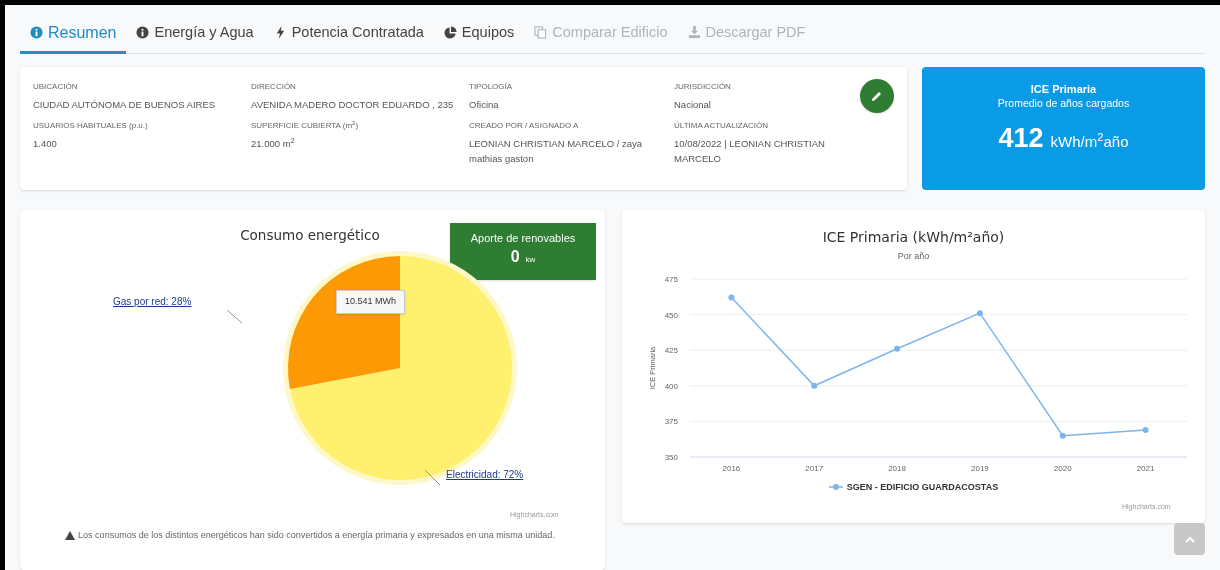  Describe the element at coordinates (274, 86) in the screenshot. I see `field-label: DIRECCIÓN` at that location.